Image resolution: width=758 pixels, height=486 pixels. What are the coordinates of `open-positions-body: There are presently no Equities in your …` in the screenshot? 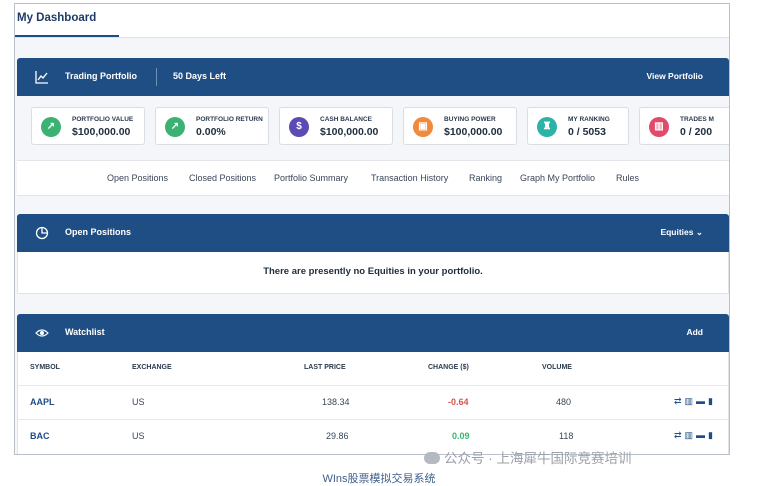 It's located at (373, 273).